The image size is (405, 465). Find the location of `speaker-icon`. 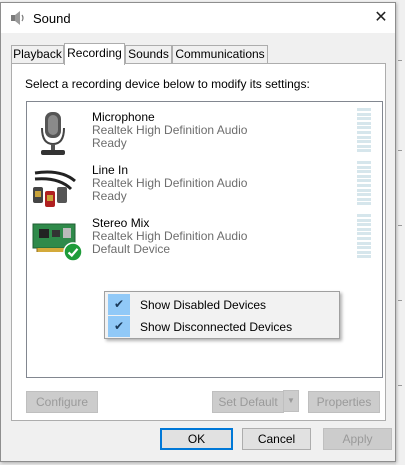

speaker-icon is located at coordinates (17, 18).